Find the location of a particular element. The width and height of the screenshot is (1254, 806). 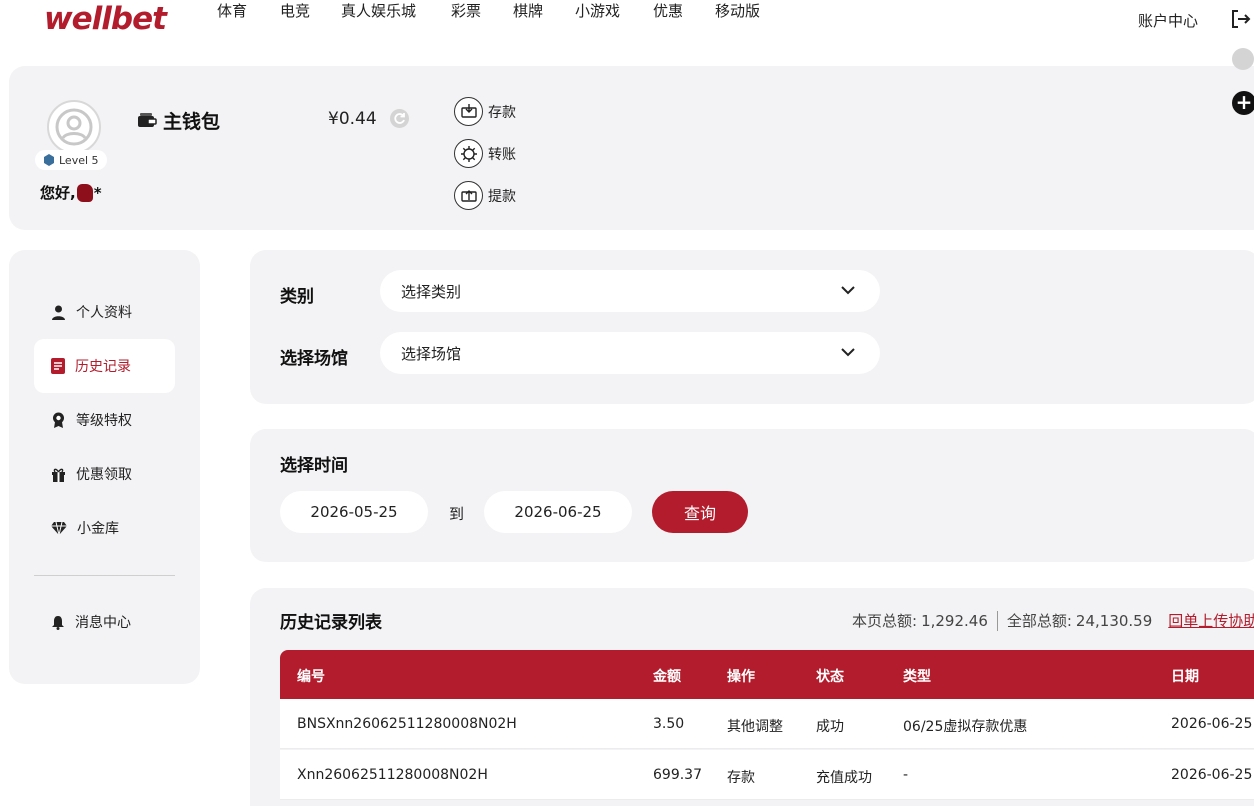

sidebar-divider is located at coordinates (104, 575).